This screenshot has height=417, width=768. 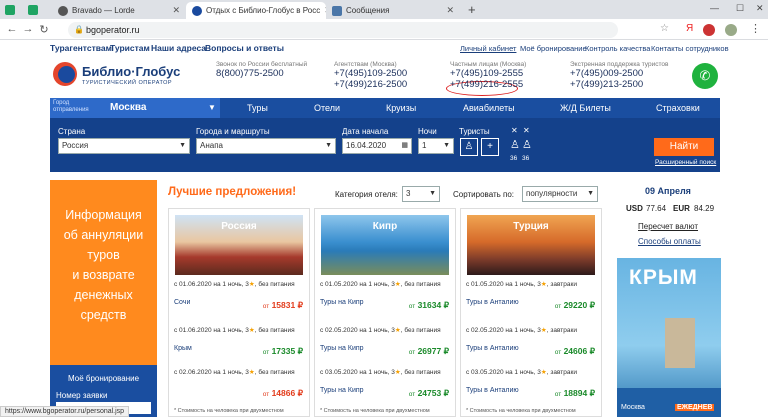 What do you see at coordinates (65, 74) in the screenshot?
I see `logo-icon` at bounding box center [65, 74].